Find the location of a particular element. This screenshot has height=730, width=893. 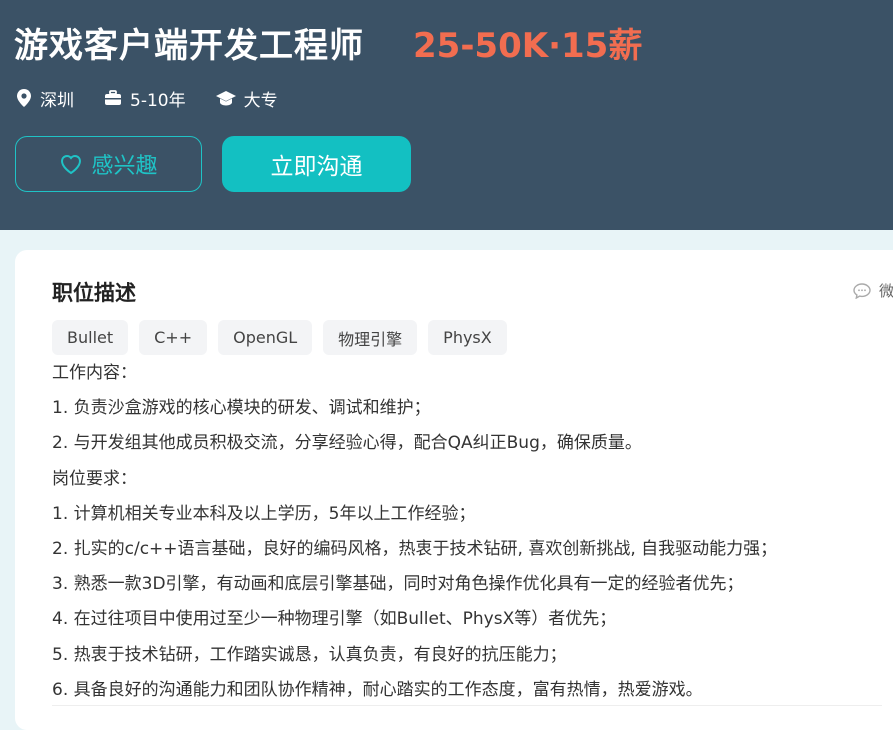

job-title: 游戏客户端开发工程师 is located at coordinates (189, 46).